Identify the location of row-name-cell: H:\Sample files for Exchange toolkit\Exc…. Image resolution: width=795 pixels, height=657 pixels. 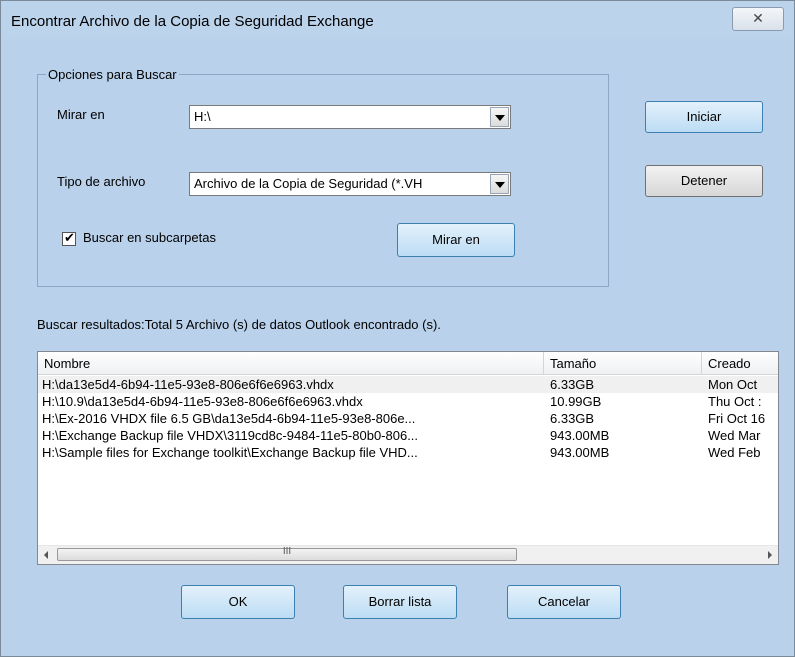
(230, 452).